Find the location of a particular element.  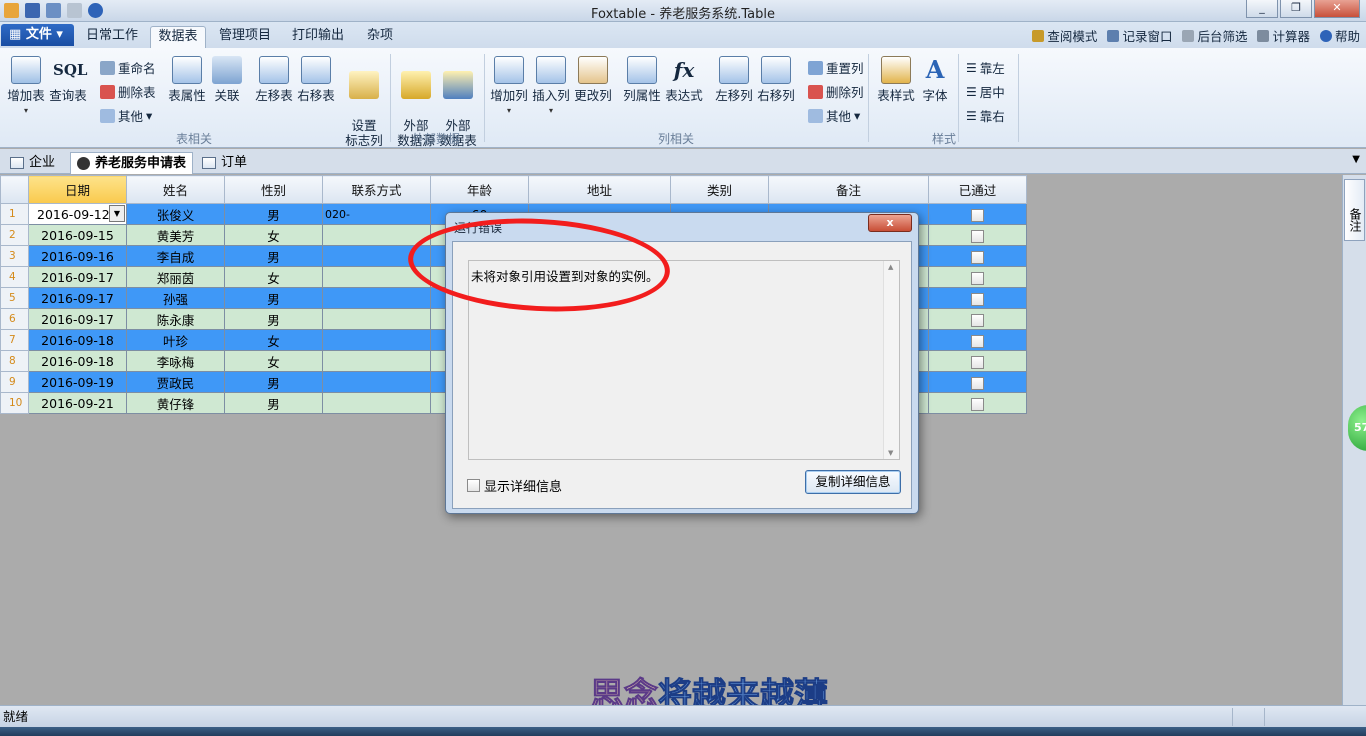

column-header: 性别 is located at coordinates (273, 189).